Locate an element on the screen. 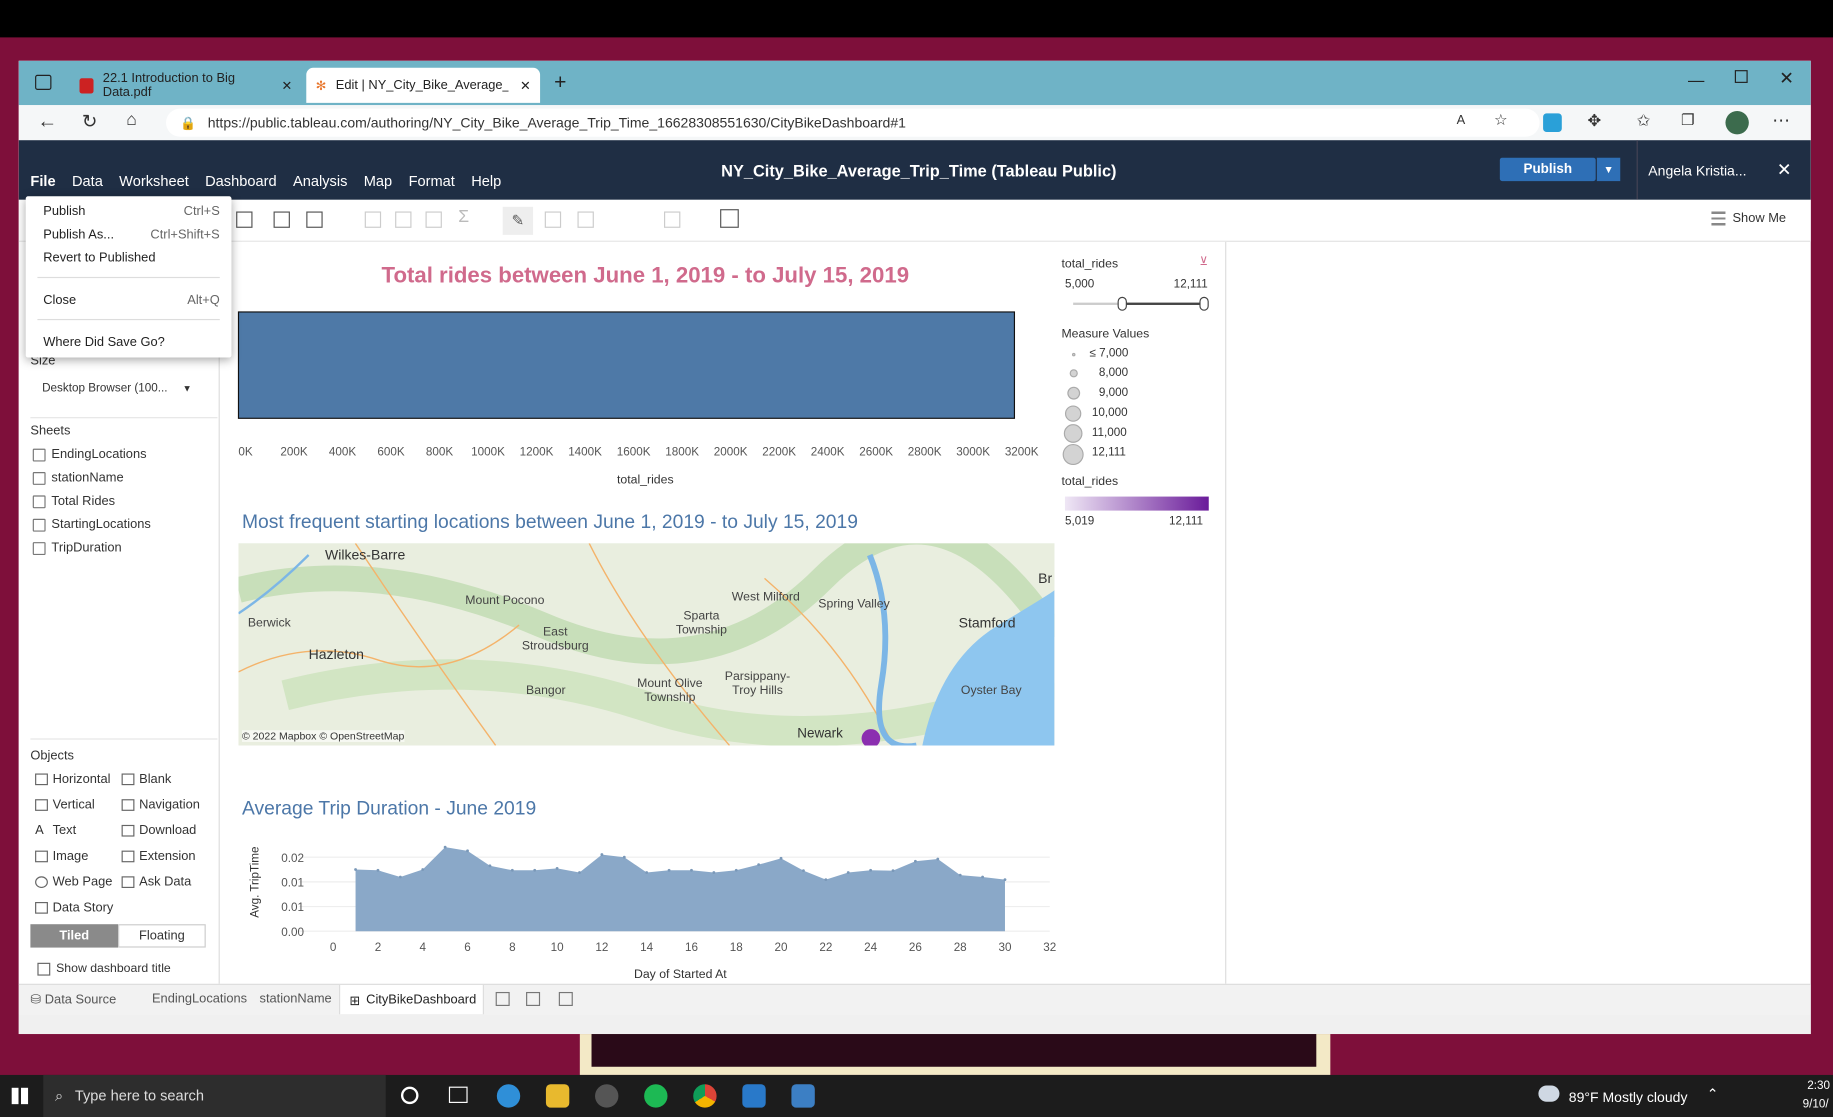 Image resolution: width=1833 pixels, height=1117 pixels. home-icon: ⌂ is located at coordinates (131, 120).